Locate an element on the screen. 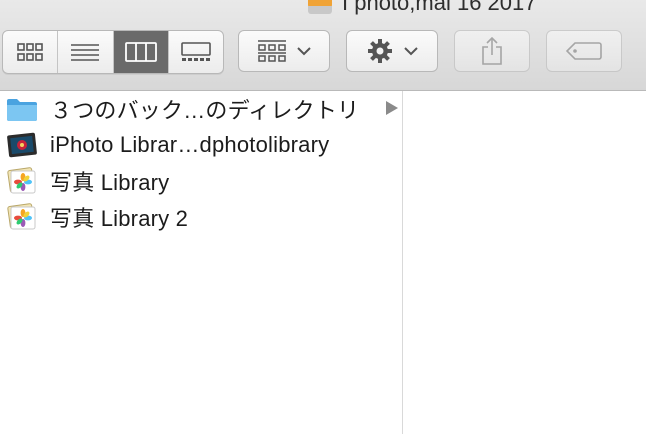 This screenshot has height=434, width=646. icon-view-button is located at coordinates (31, 52).